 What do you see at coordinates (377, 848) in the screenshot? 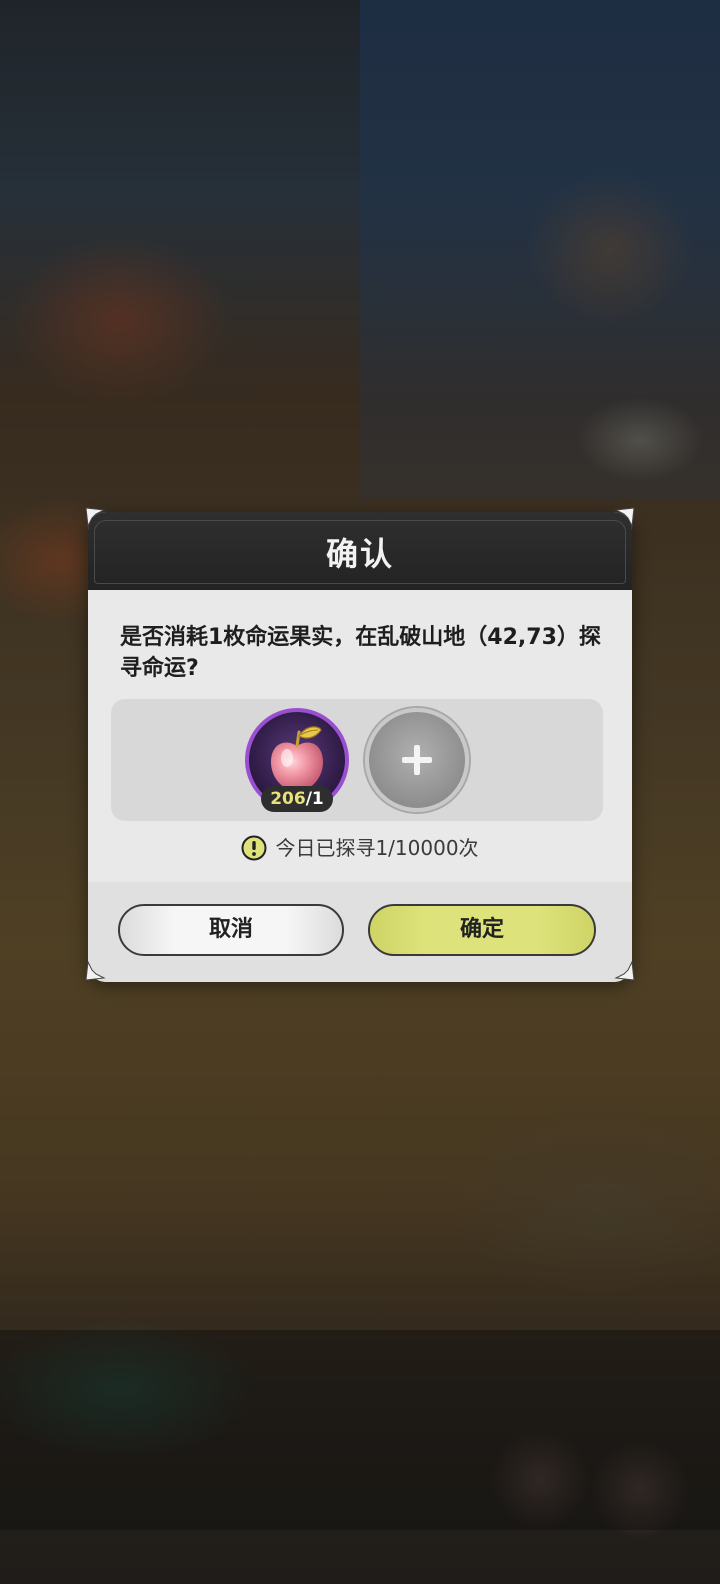
I see `daily-limit-text: 今日已探寻1/10000次` at bounding box center [377, 848].